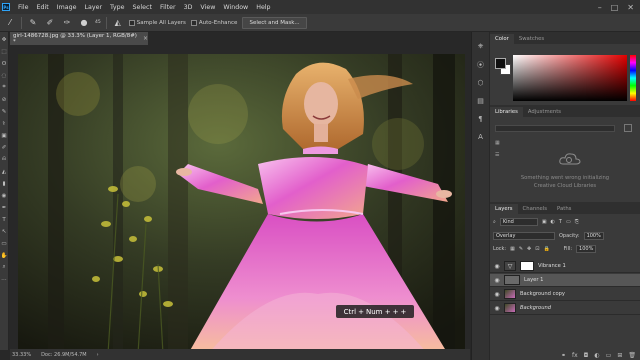  I want to click on zoom-tool-icon: ⌕, so click(4, 267).